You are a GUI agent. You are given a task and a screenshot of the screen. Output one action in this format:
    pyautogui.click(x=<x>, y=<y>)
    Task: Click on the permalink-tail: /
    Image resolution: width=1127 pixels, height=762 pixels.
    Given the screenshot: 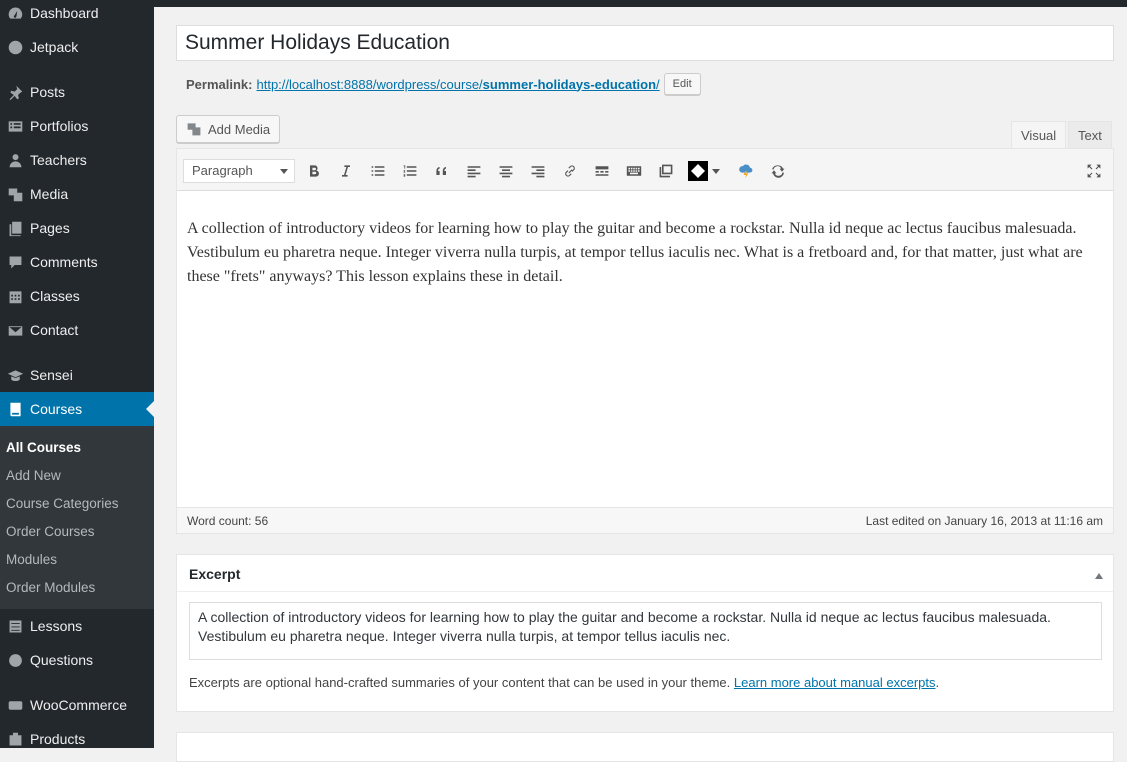 What is the action you would take?
    pyautogui.click(x=658, y=84)
    